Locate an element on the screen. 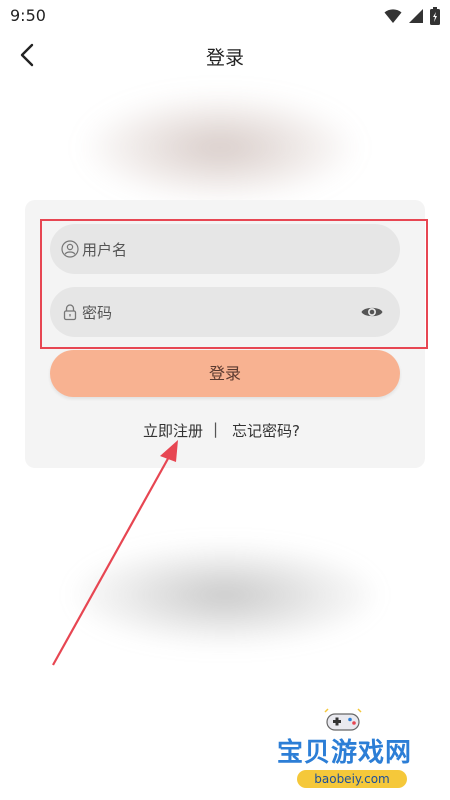  password-field: 密码 is located at coordinates (225, 312).